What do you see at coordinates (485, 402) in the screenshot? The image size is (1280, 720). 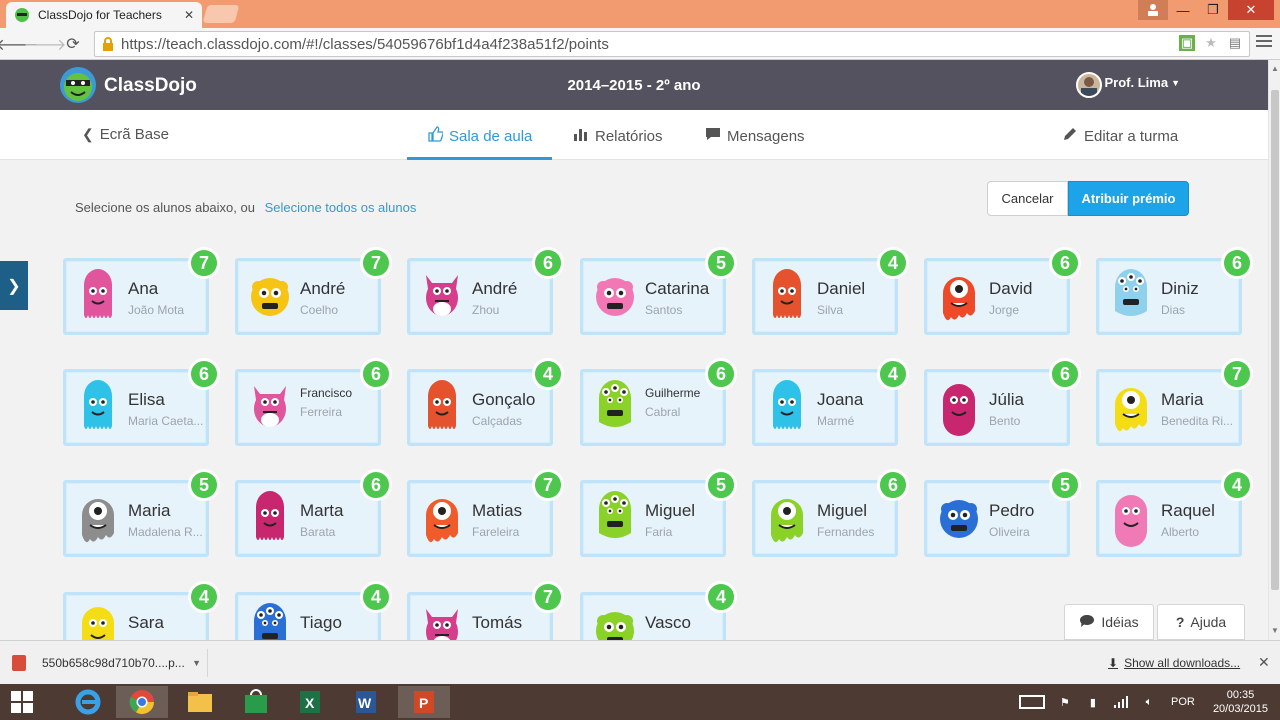 I see `student-card: Gonçalo Calçadas 4` at bounding box center [485, 402].